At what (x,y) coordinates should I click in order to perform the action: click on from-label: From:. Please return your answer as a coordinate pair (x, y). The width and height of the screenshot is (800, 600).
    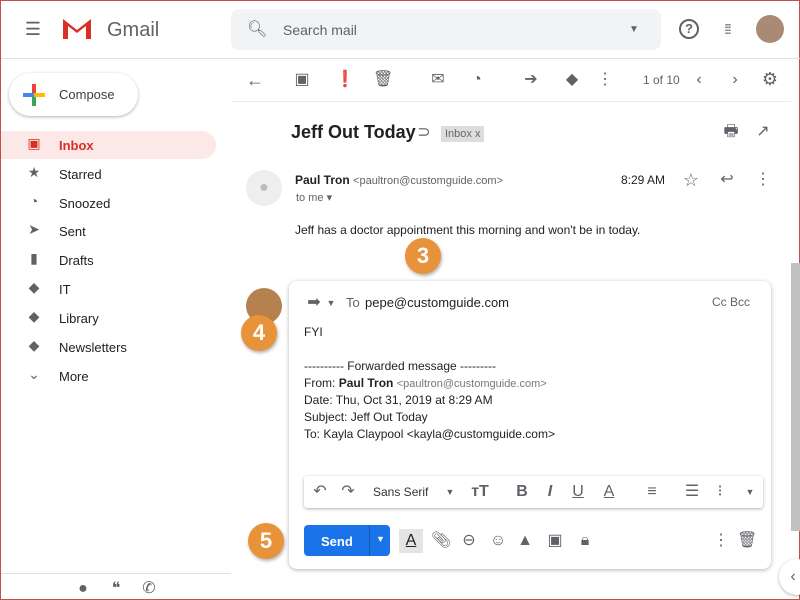
    Looking at the image, I should click on (320, 383).